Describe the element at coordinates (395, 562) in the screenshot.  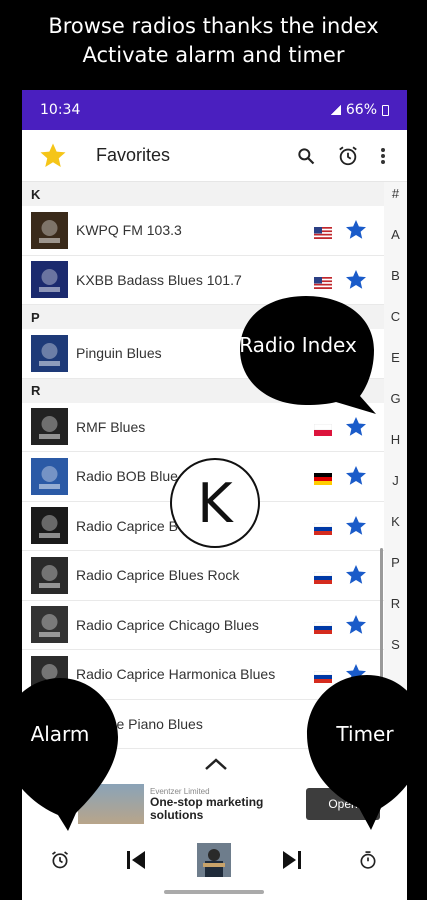
I see `index-letter: P` at that location.